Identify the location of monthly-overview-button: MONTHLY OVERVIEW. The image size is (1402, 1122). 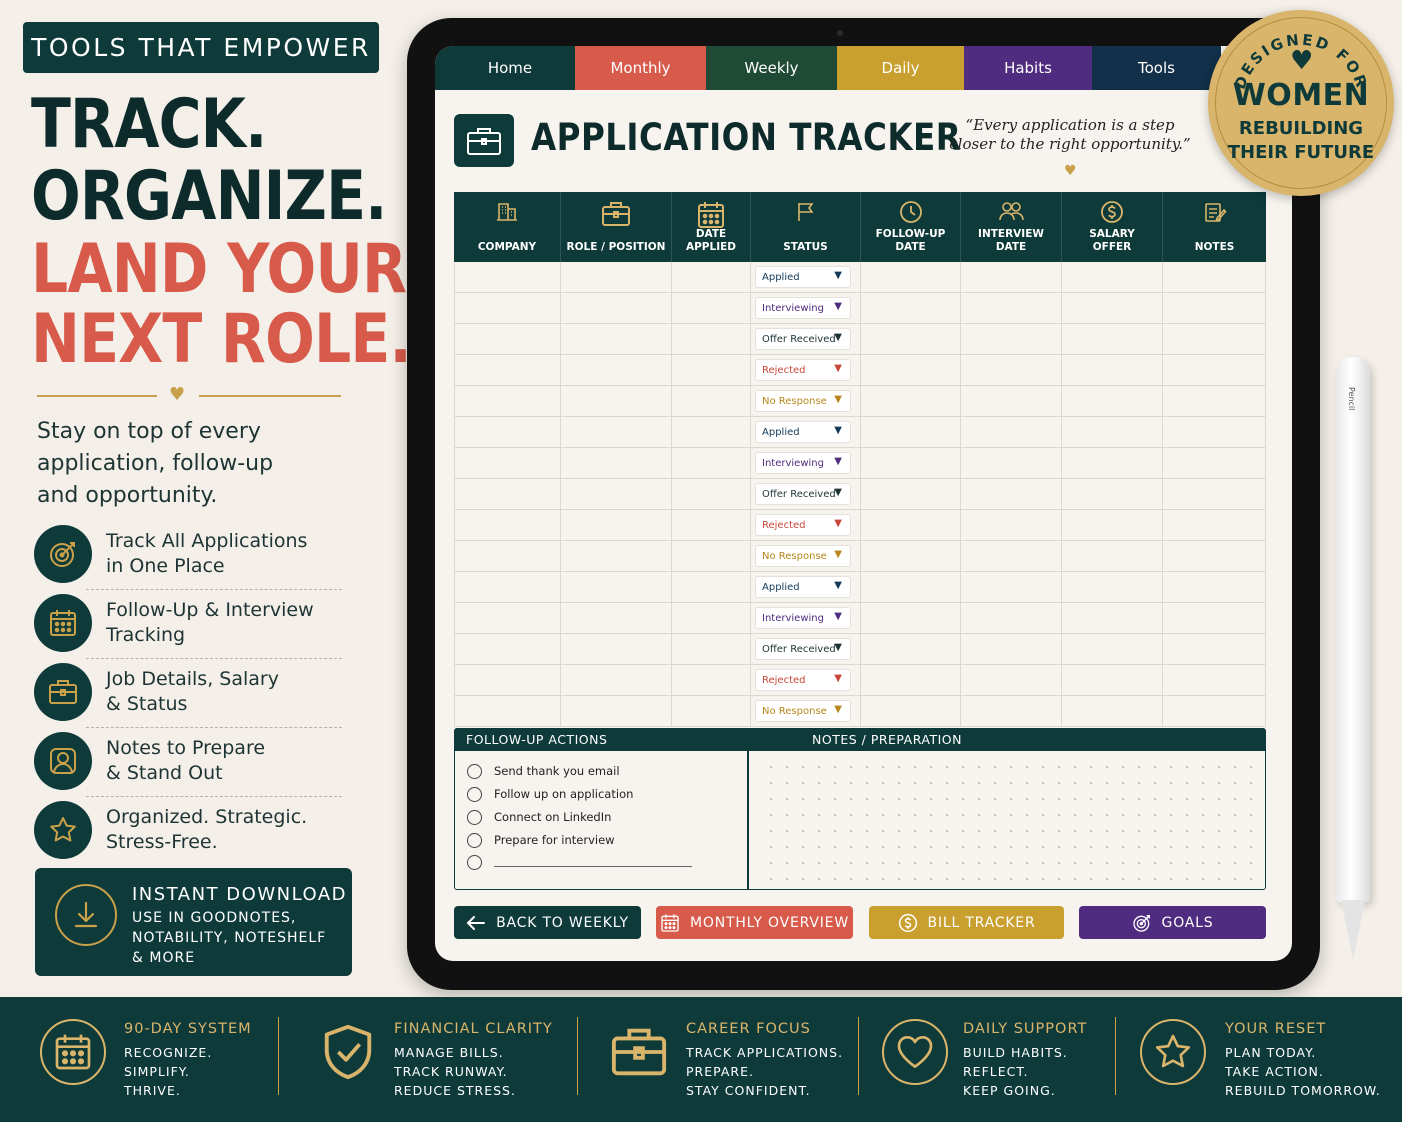
(754, 922).